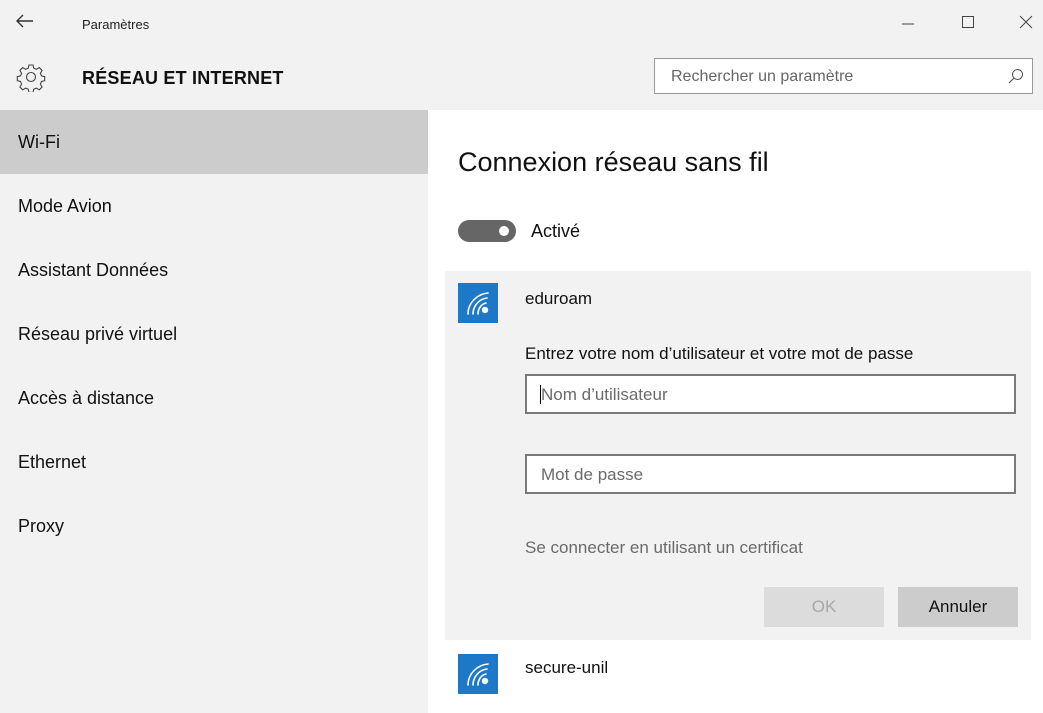 This screenshot has height=713, width=1043. Describe the element at coordinates (824, 607) in the screenshot. I see `ok-button: OK` at that location.